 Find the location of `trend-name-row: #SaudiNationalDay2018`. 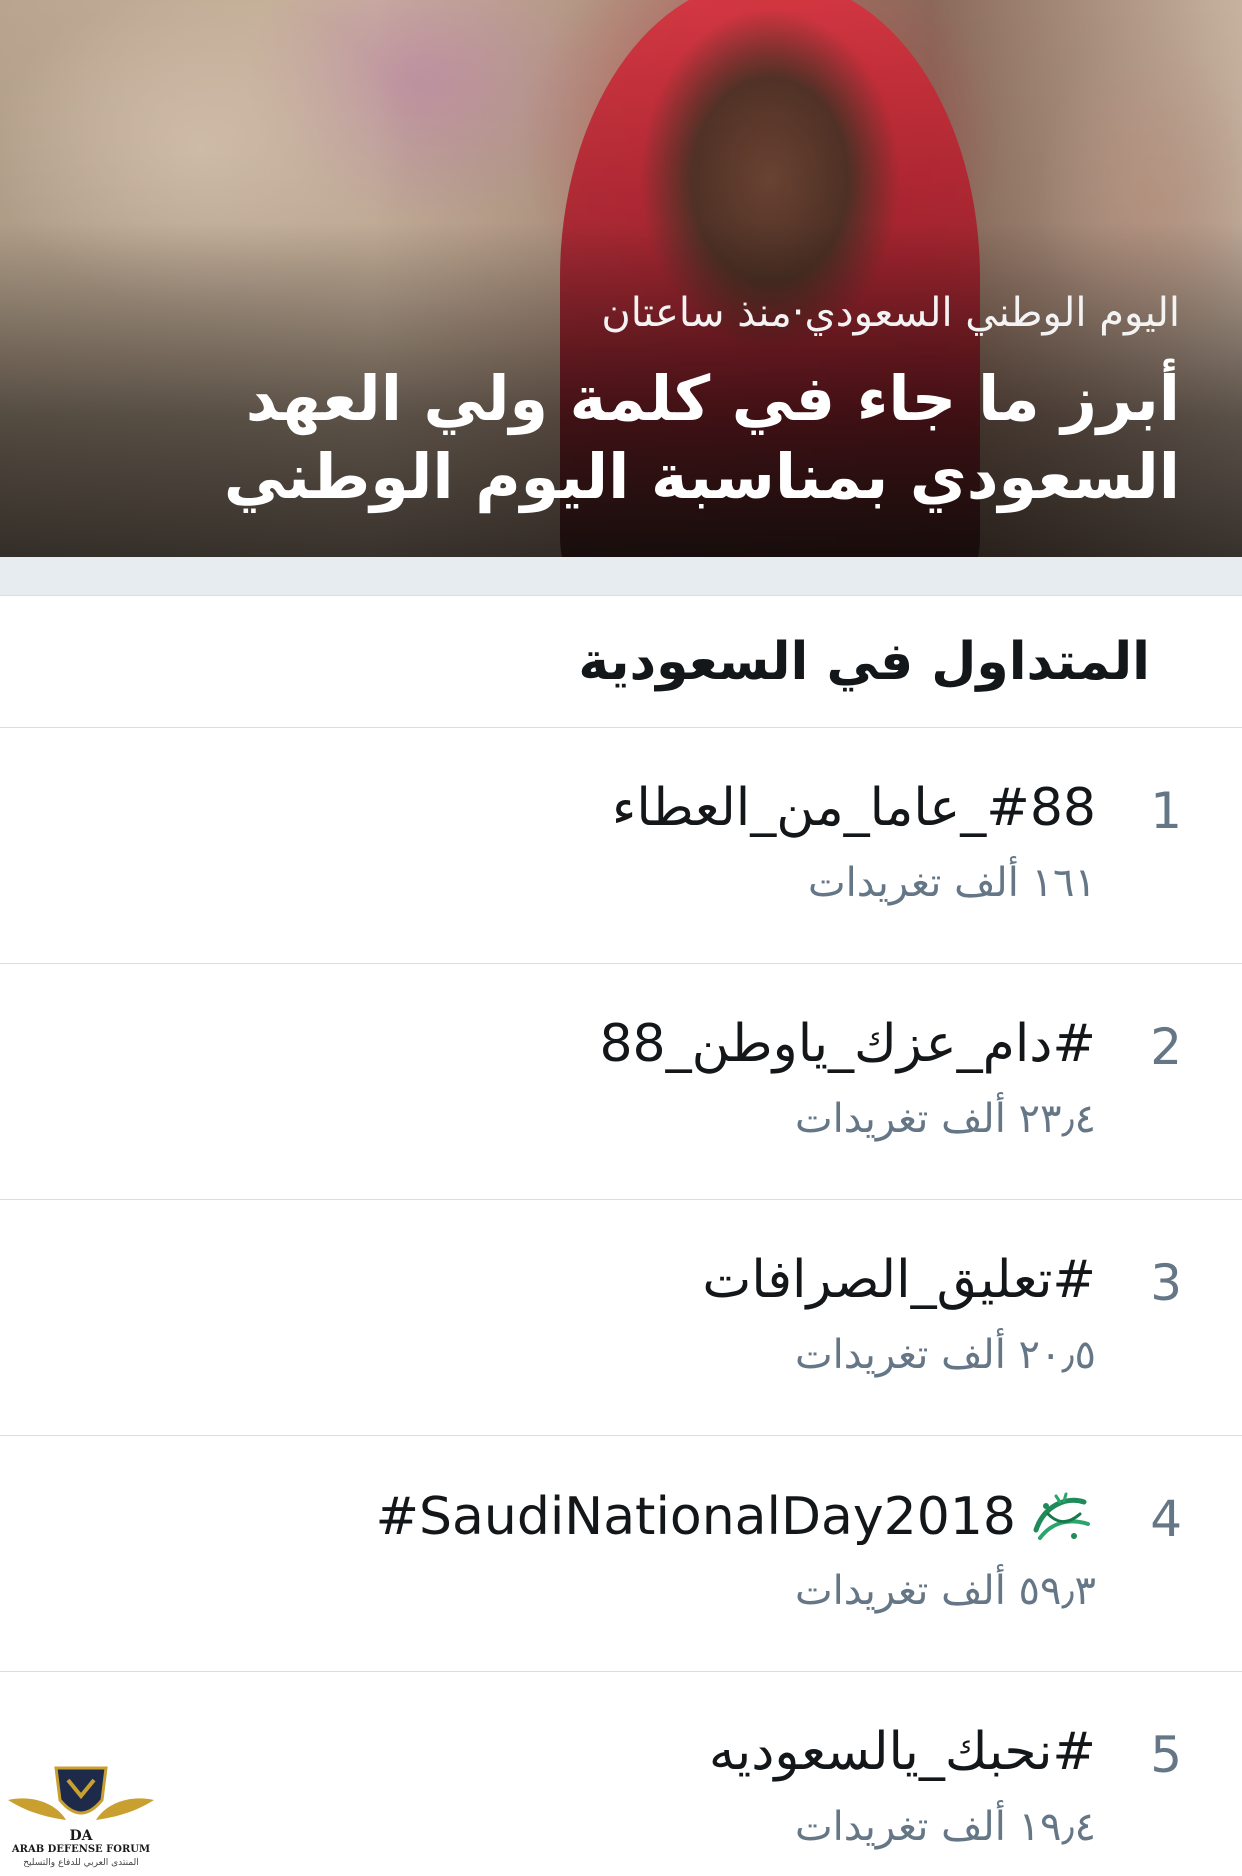

trend-name-row: #SaudiNationalDay2018 is located at coordinates (735, 1517).